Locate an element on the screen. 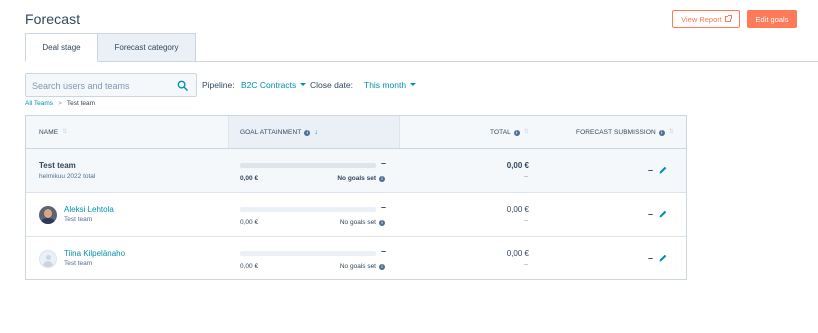  column-goal-attainment: GOAL ATTAINMENT i ↓ is located at coordinates (279, 132).